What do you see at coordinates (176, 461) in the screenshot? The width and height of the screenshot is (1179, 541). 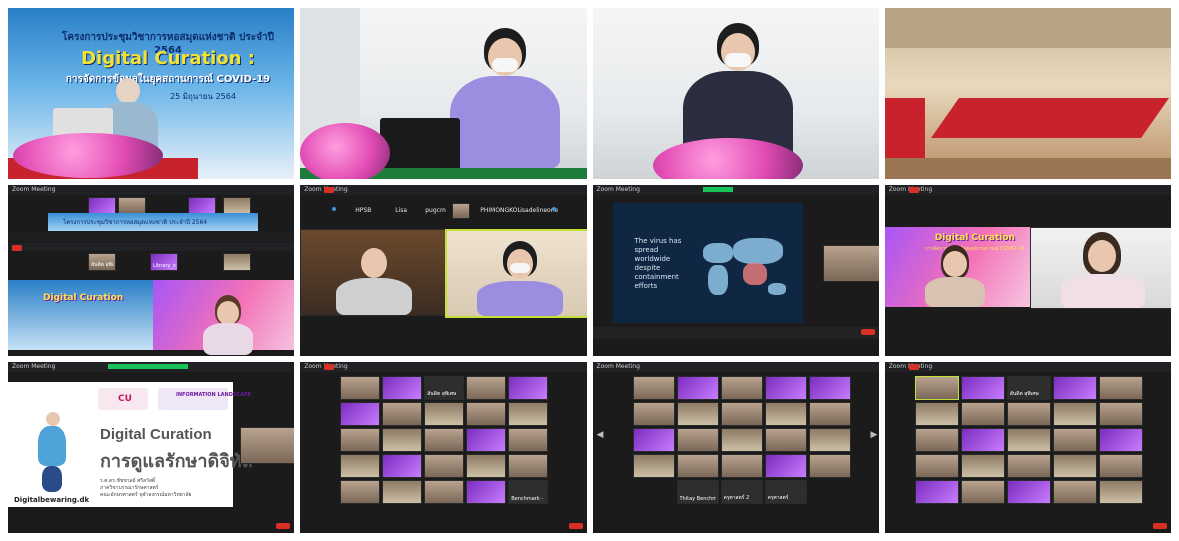 I see `dc-title-thai: การดูแลรักษาดิจิทัล` at bounding box center [176, 461].